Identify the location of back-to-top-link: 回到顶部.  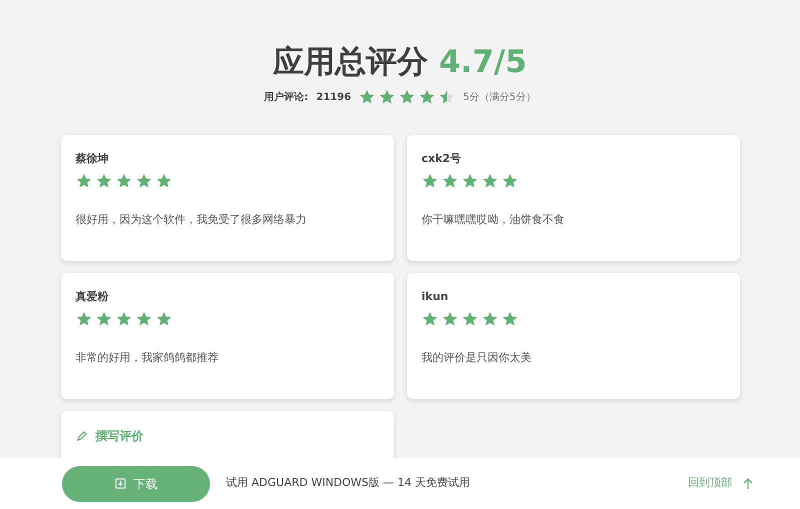
(721, 483).